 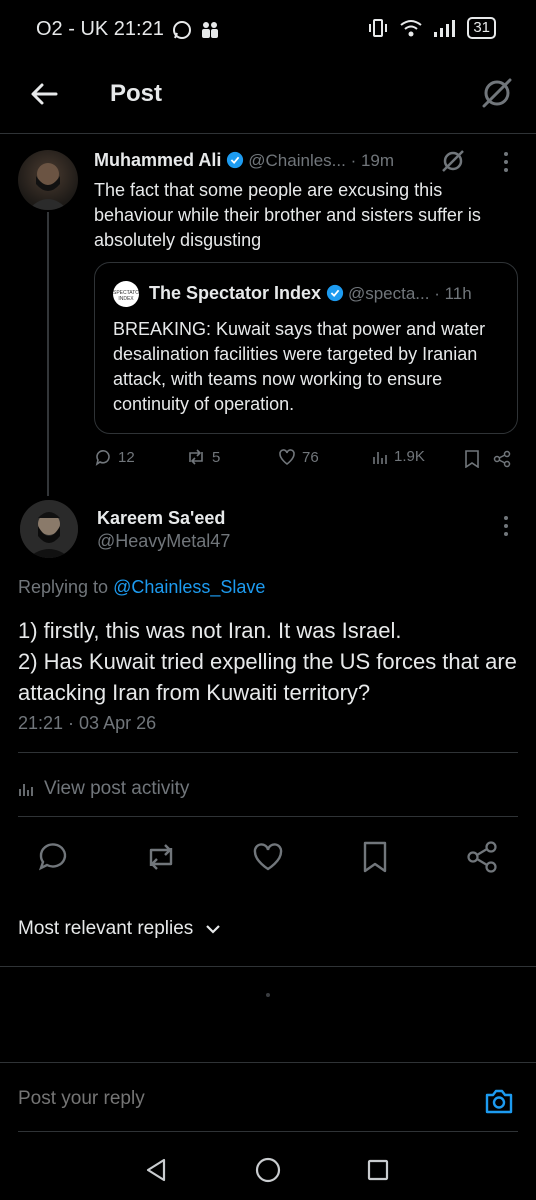 I want to click on camera-icon, so click(x=499, y=1101).